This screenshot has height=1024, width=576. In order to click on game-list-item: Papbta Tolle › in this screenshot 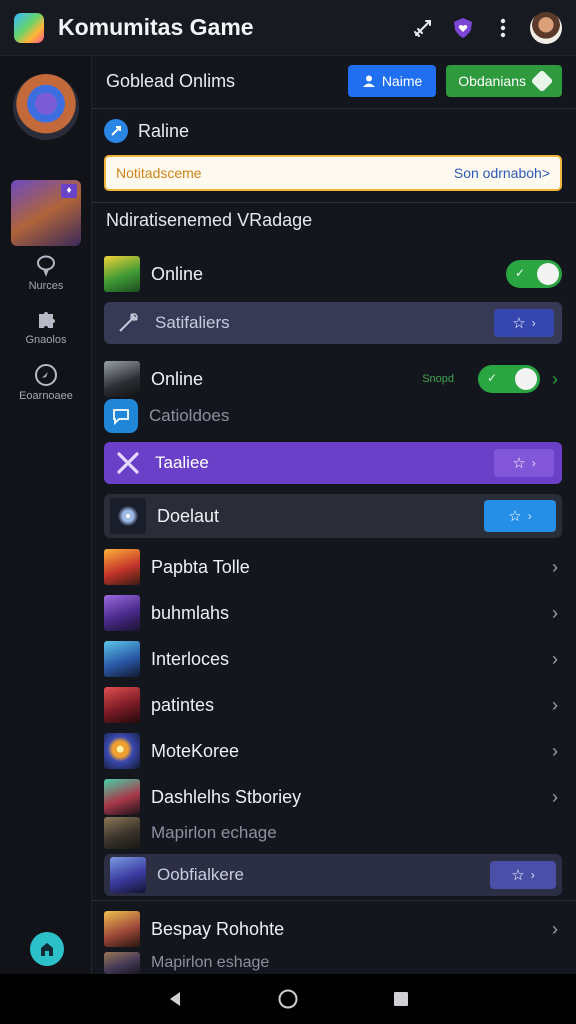, I will do `click(333, 567)`.